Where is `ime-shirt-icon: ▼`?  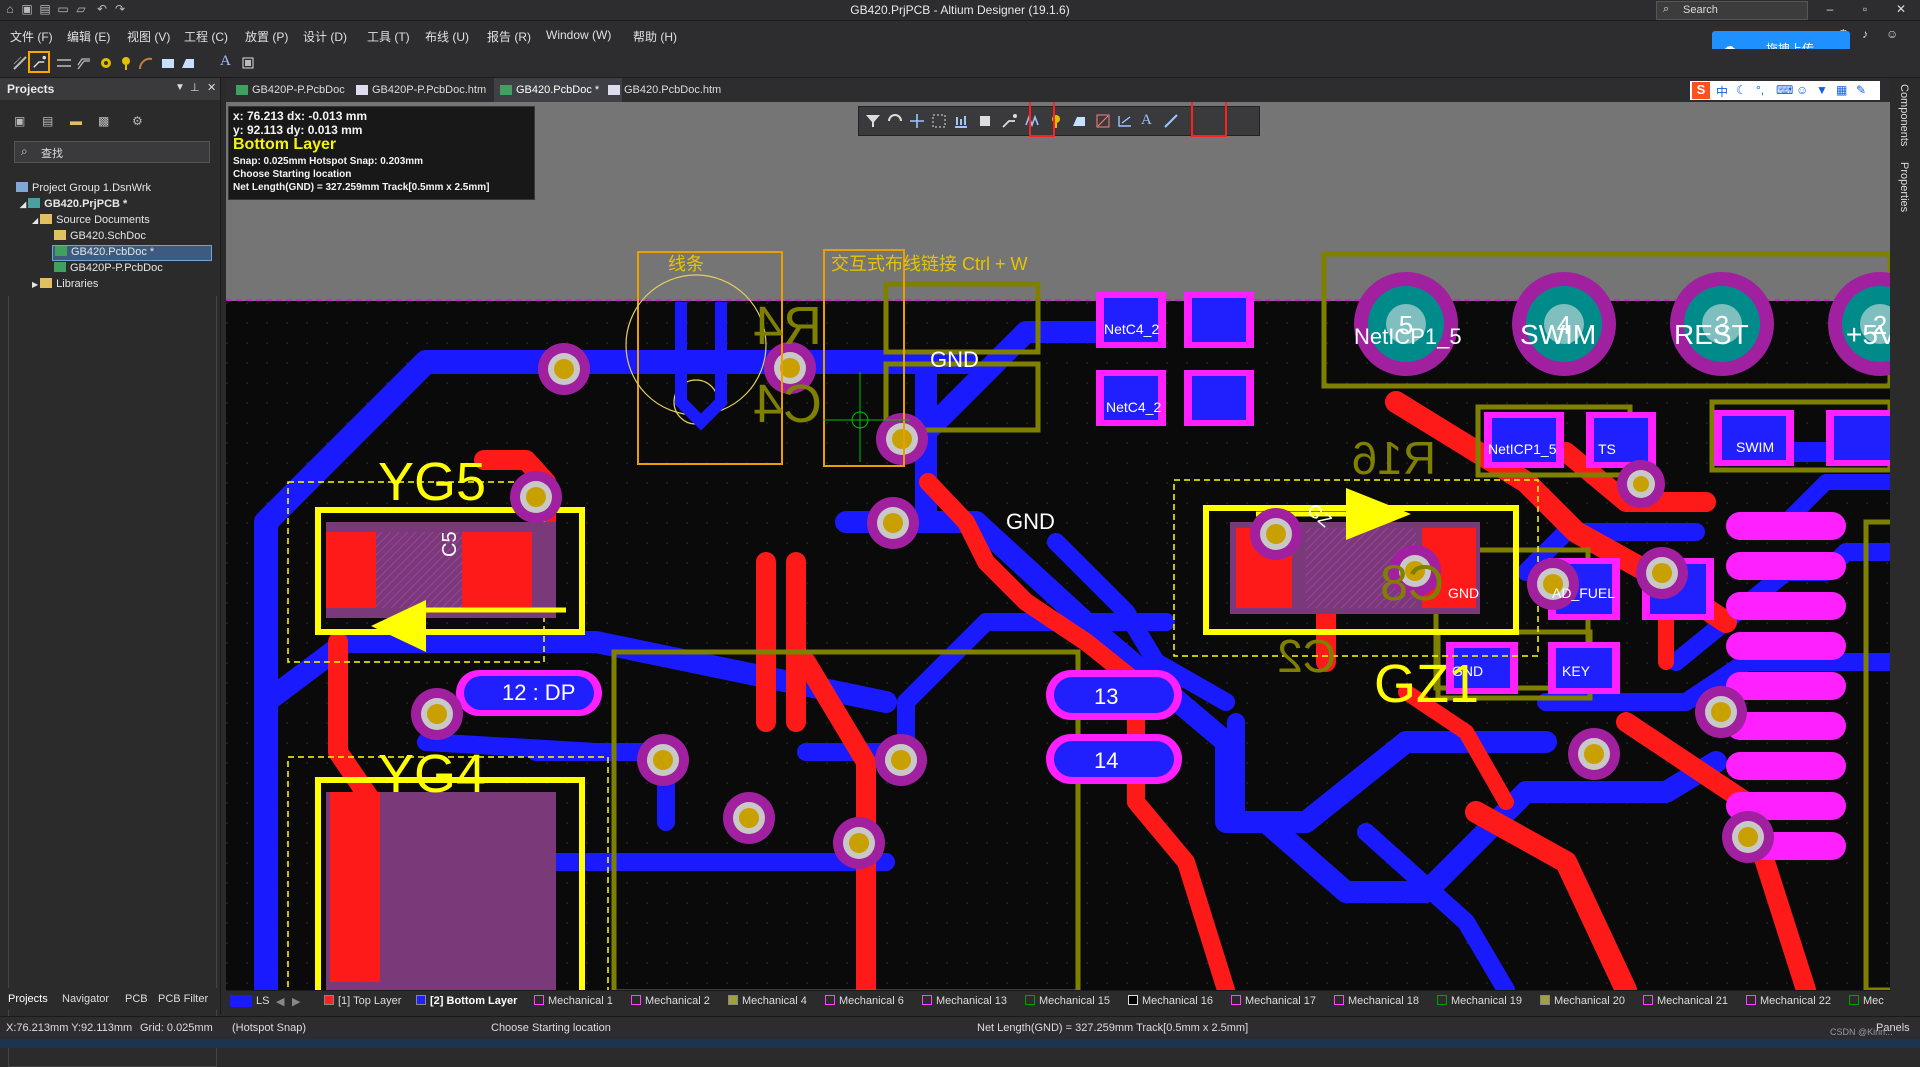
ime-shirt-icon: ▼ is located at coordinates (1822, 90).